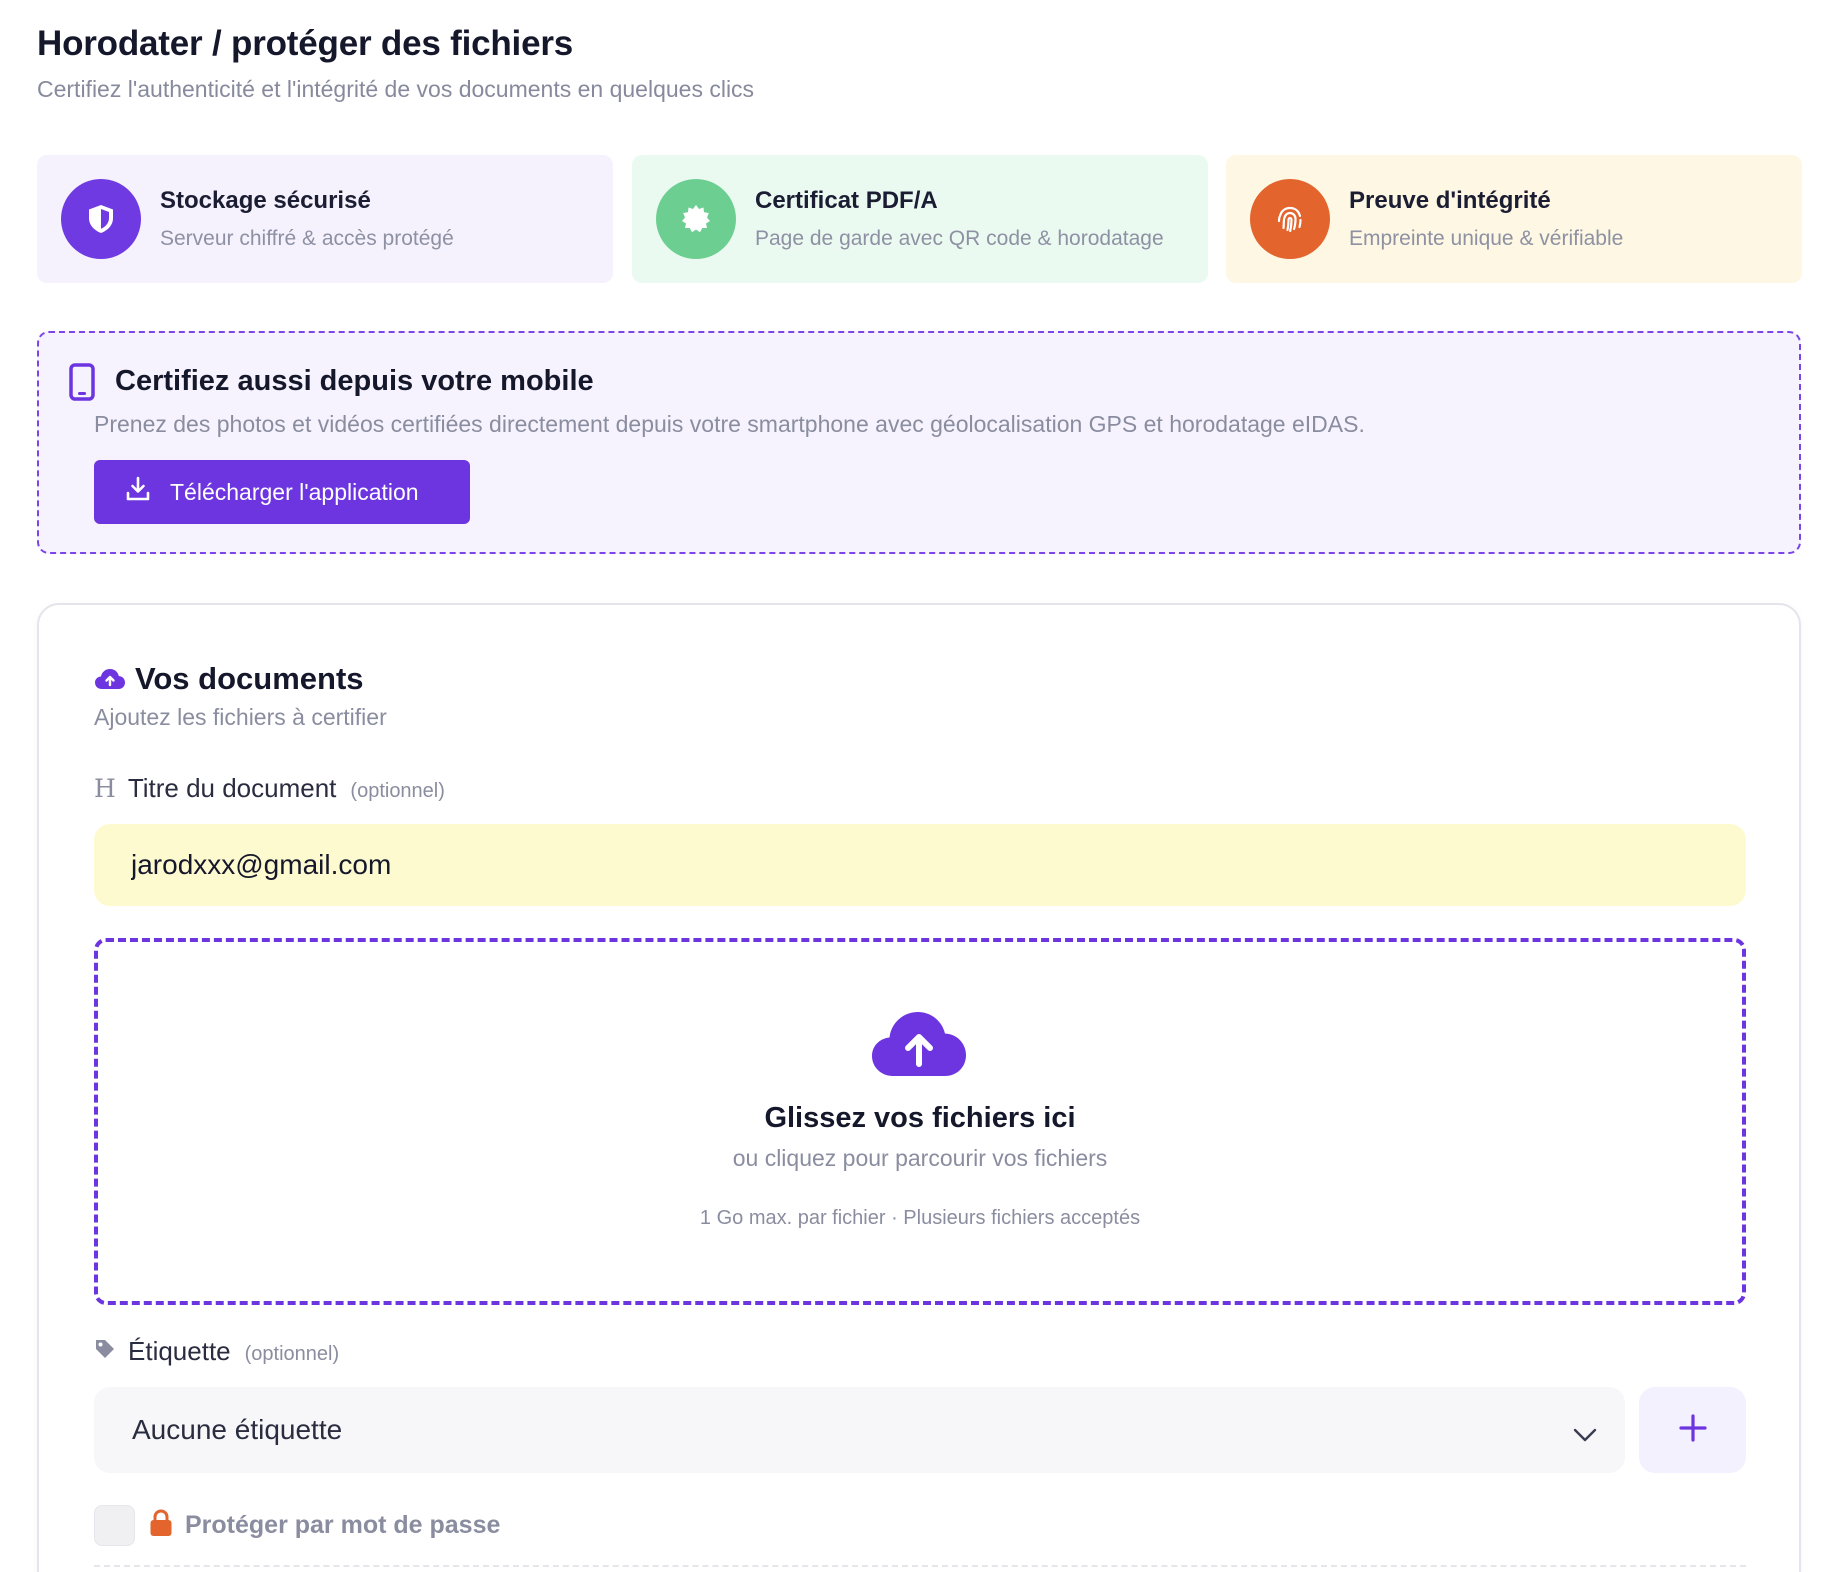 The width and height of the screenshot is (1842, 1572). I want to click on section-divider, so click(920, 1566).